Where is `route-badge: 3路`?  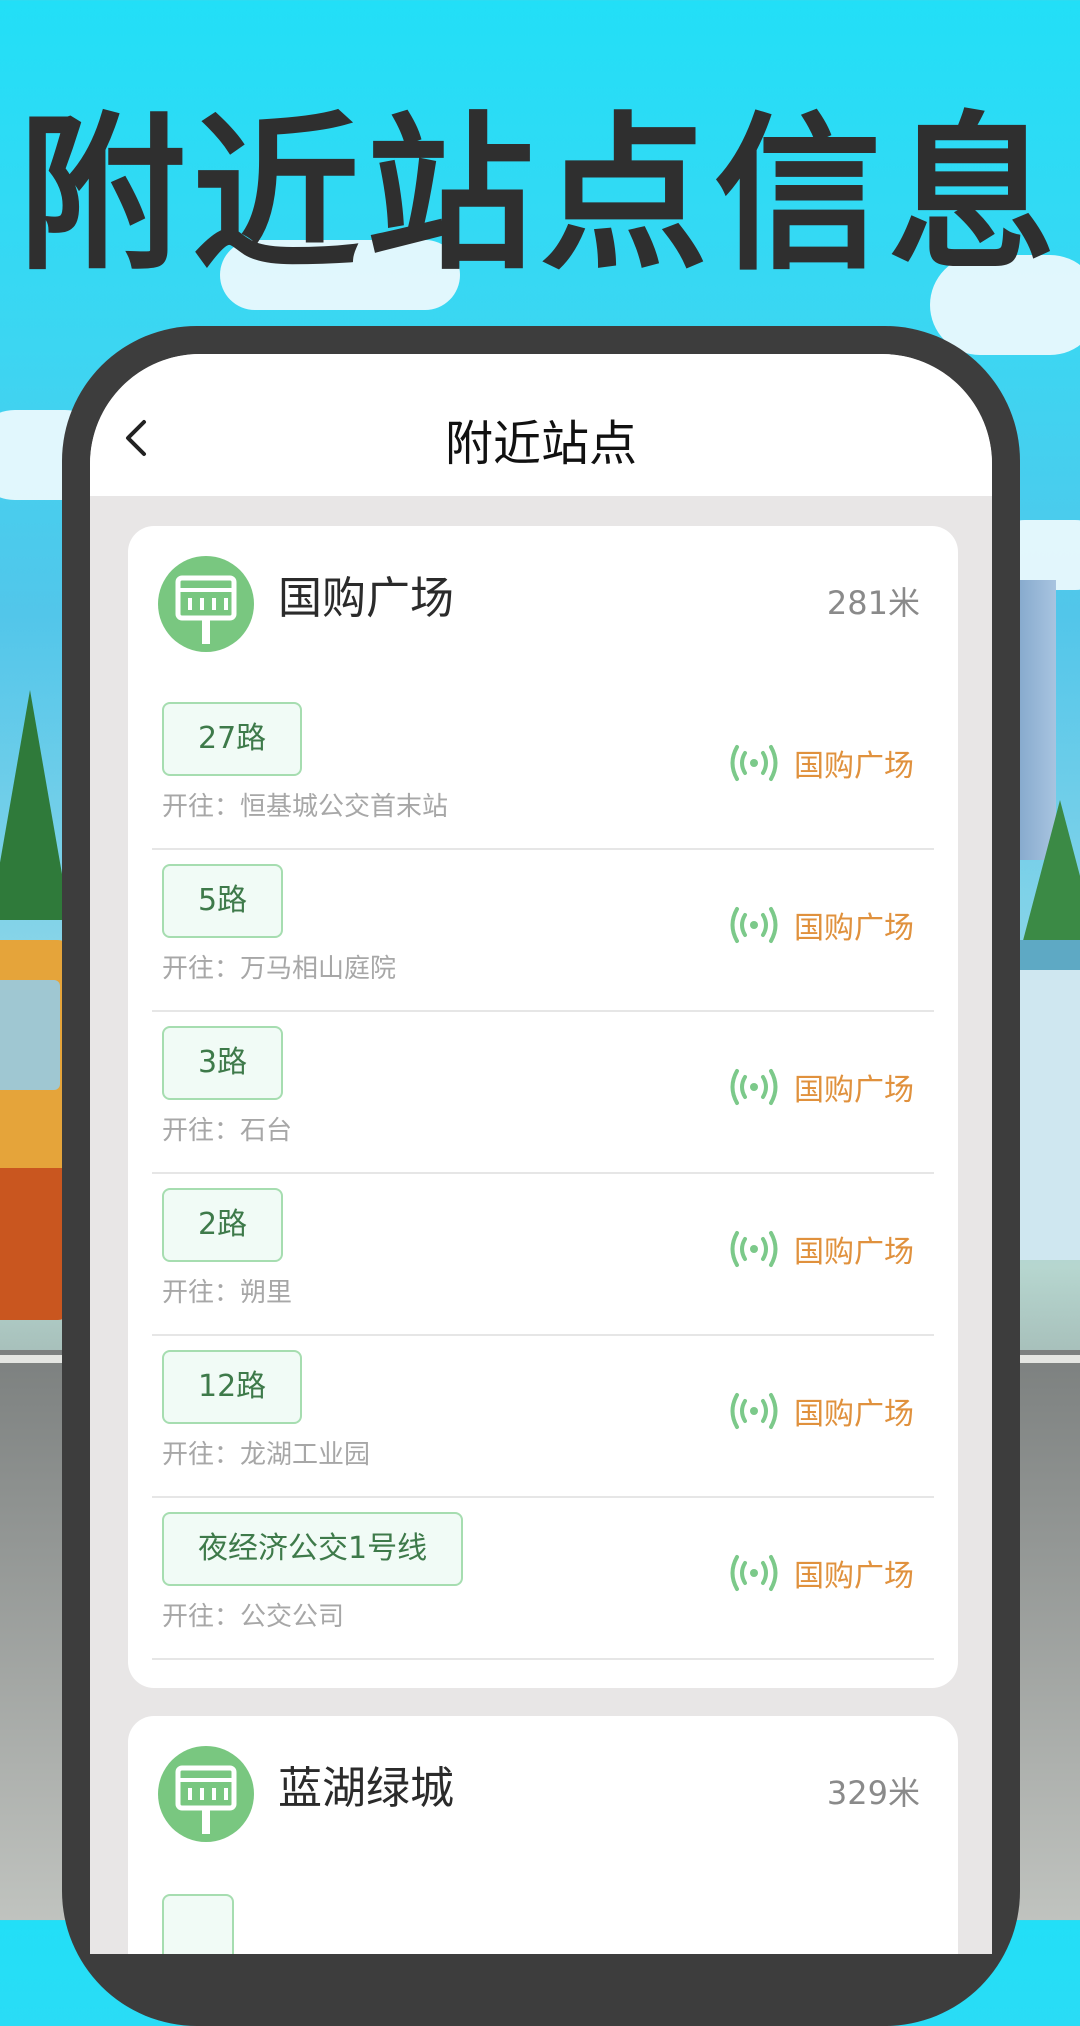
route-badge: 3路 is located at coordinates (223, 1063).